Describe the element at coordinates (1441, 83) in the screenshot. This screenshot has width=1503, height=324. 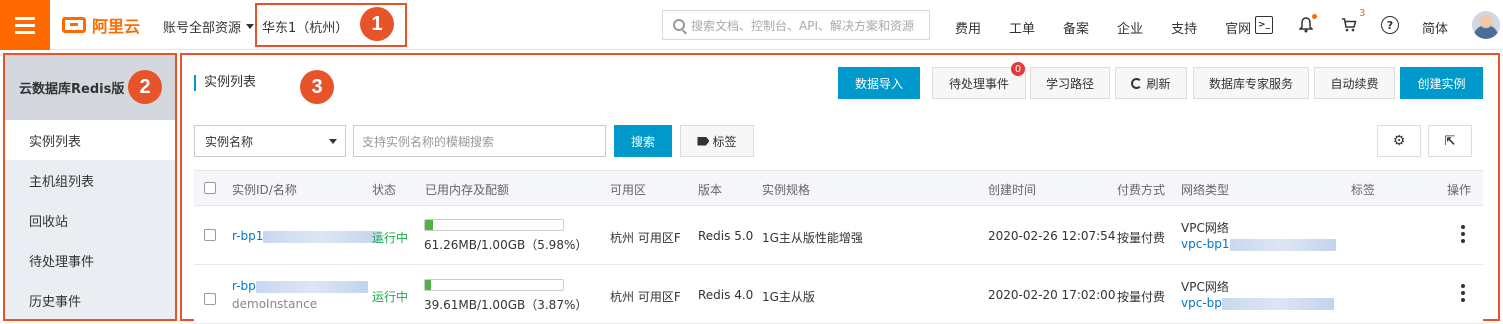
I see `create-instance-button: 创建实例` at that location.